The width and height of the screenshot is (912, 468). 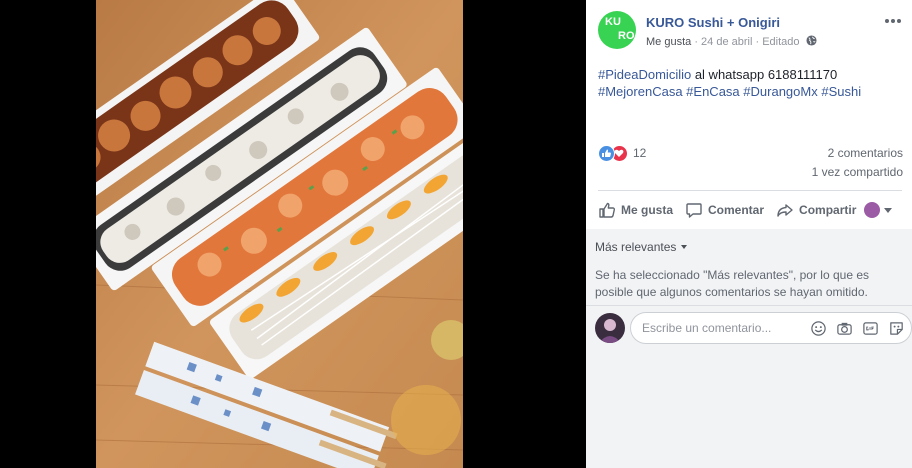 I want to click on comment-button: Comentar, so click(x=724, y=210).